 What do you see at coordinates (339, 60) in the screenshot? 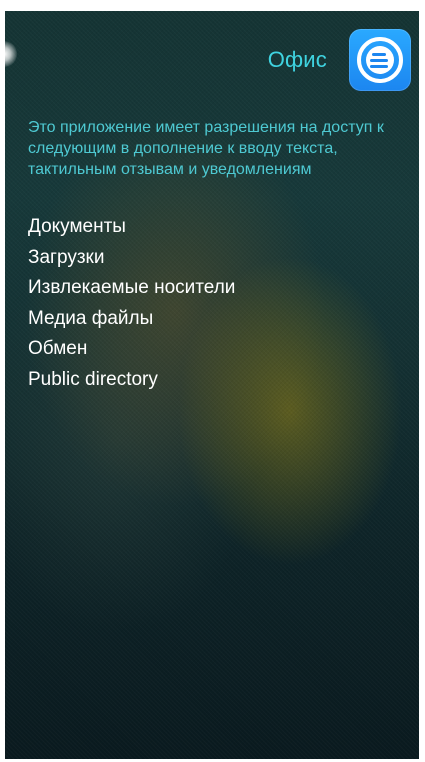
I see `header: Офис` at bounding box center [339, 60].